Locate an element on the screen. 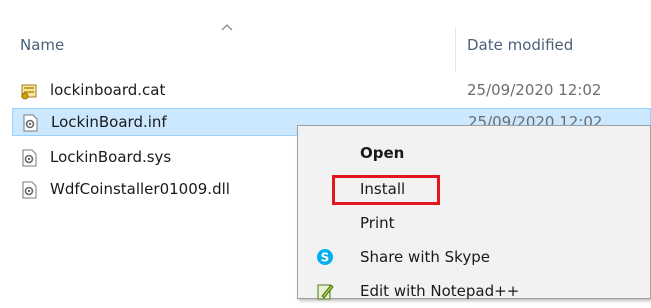 The width and height of the screenshot is (651, 308). file-name: WdfCoinstaller01009.dll is located at coordinates (140, 189).